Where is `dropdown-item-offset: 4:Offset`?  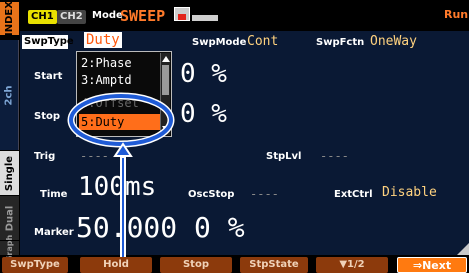 dropdown-item-offset: 4:Offset is located at coordinates (120, 103).